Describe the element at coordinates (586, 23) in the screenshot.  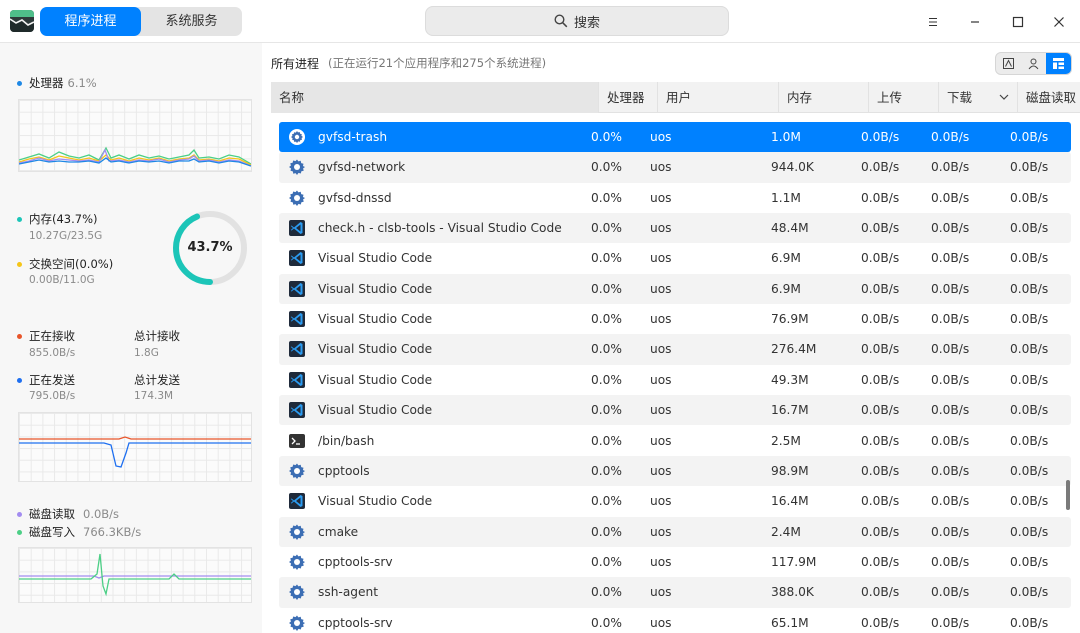
I see `search-placeholder: 搜索` at that location.